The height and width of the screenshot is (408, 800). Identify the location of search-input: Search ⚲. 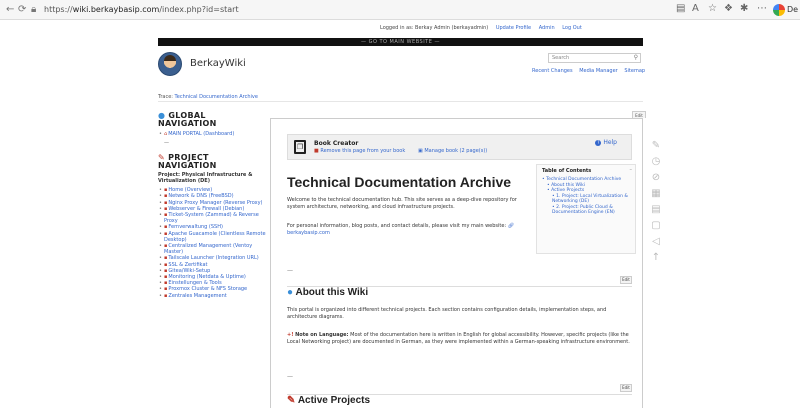
(594, 58).